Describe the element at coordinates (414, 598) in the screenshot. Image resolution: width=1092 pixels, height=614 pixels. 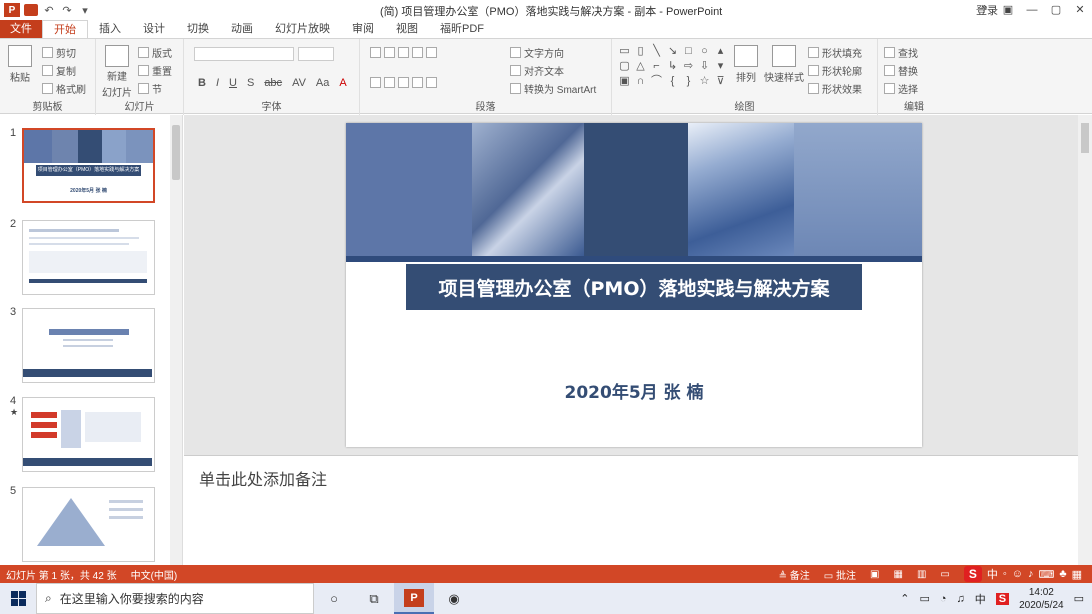
I see `taskbar-powerpoint: P` at that location.